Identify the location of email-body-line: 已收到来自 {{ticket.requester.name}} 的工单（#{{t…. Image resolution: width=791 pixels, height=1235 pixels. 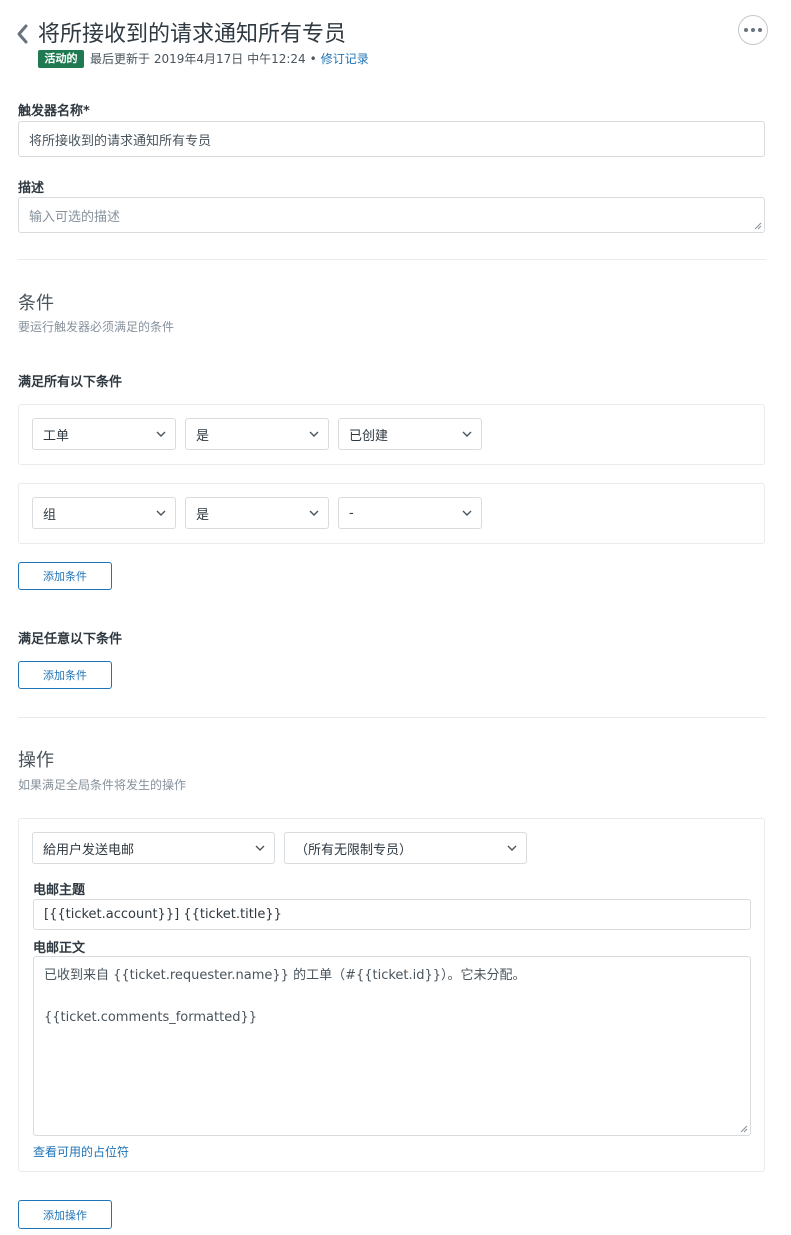
(285, 975).